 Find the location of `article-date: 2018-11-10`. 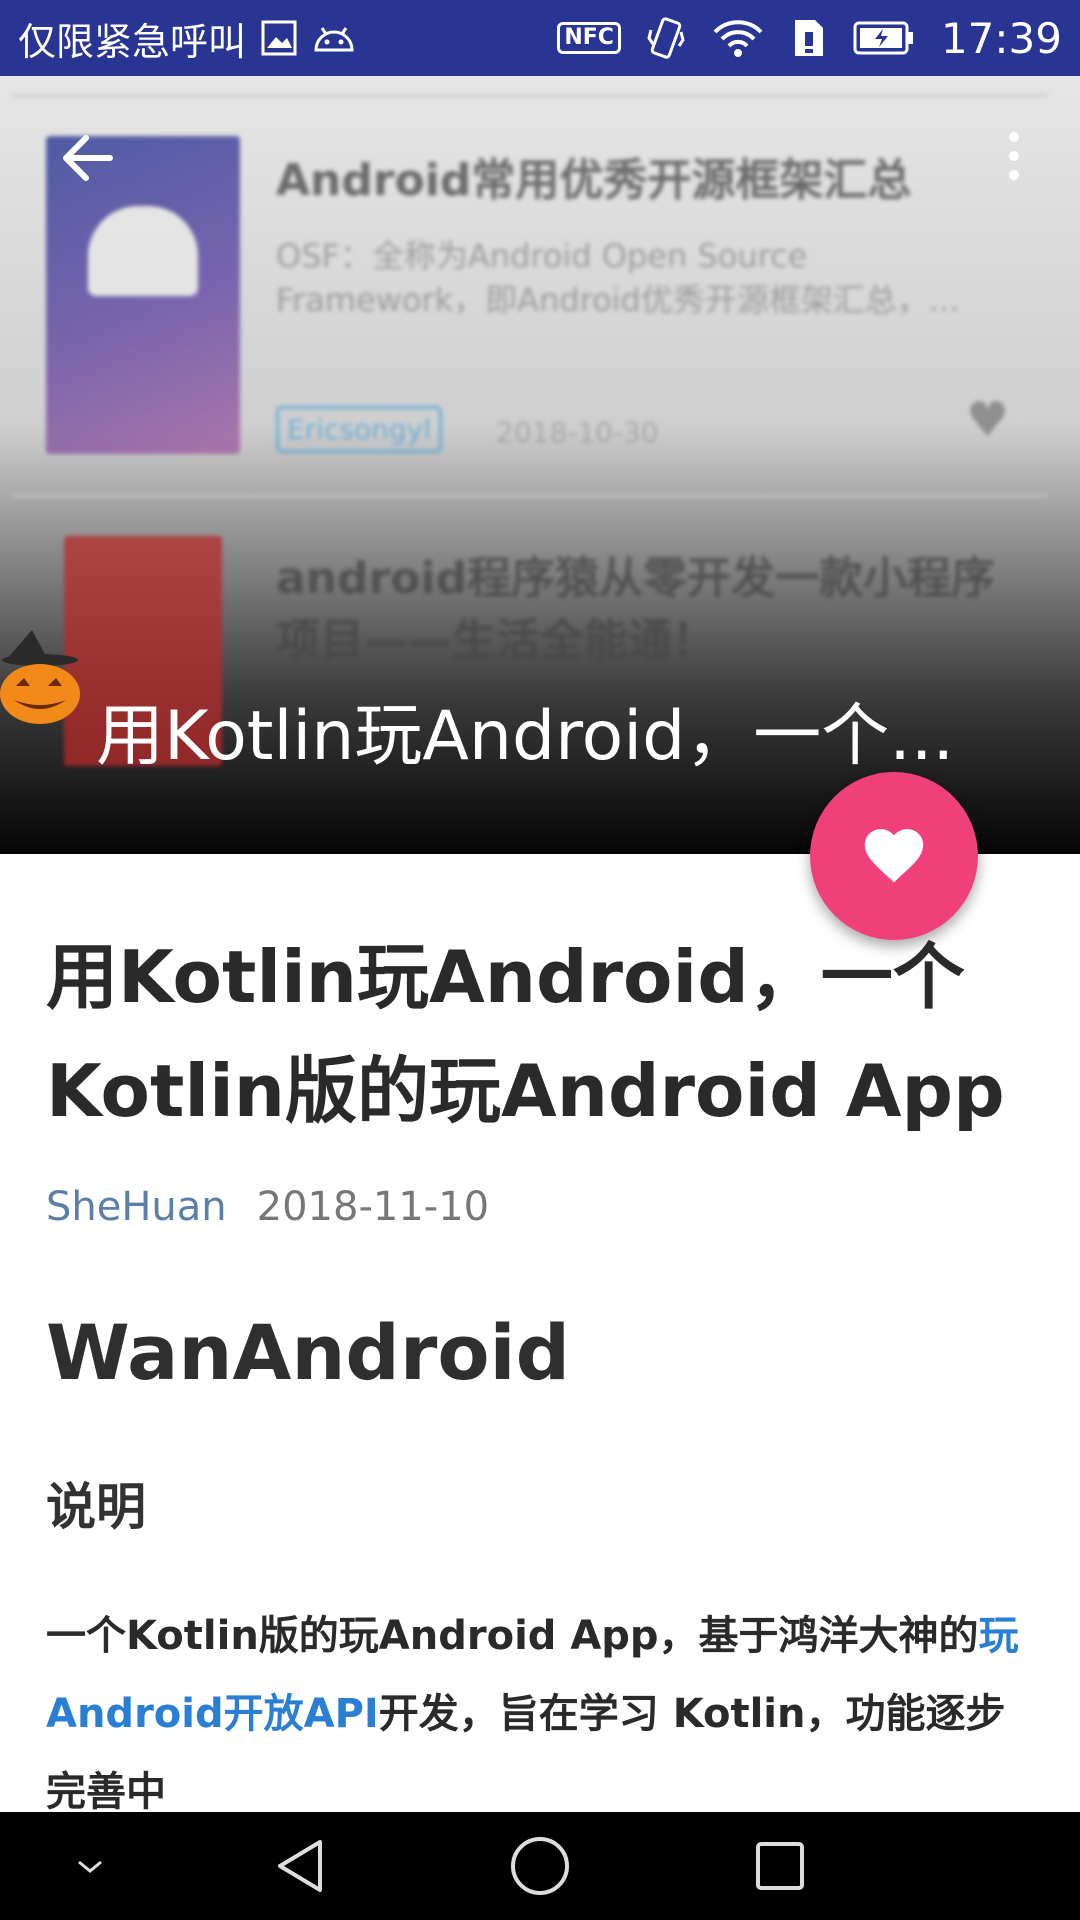

article-date: 2018-11-10 is located at coordinates (373, 1207).